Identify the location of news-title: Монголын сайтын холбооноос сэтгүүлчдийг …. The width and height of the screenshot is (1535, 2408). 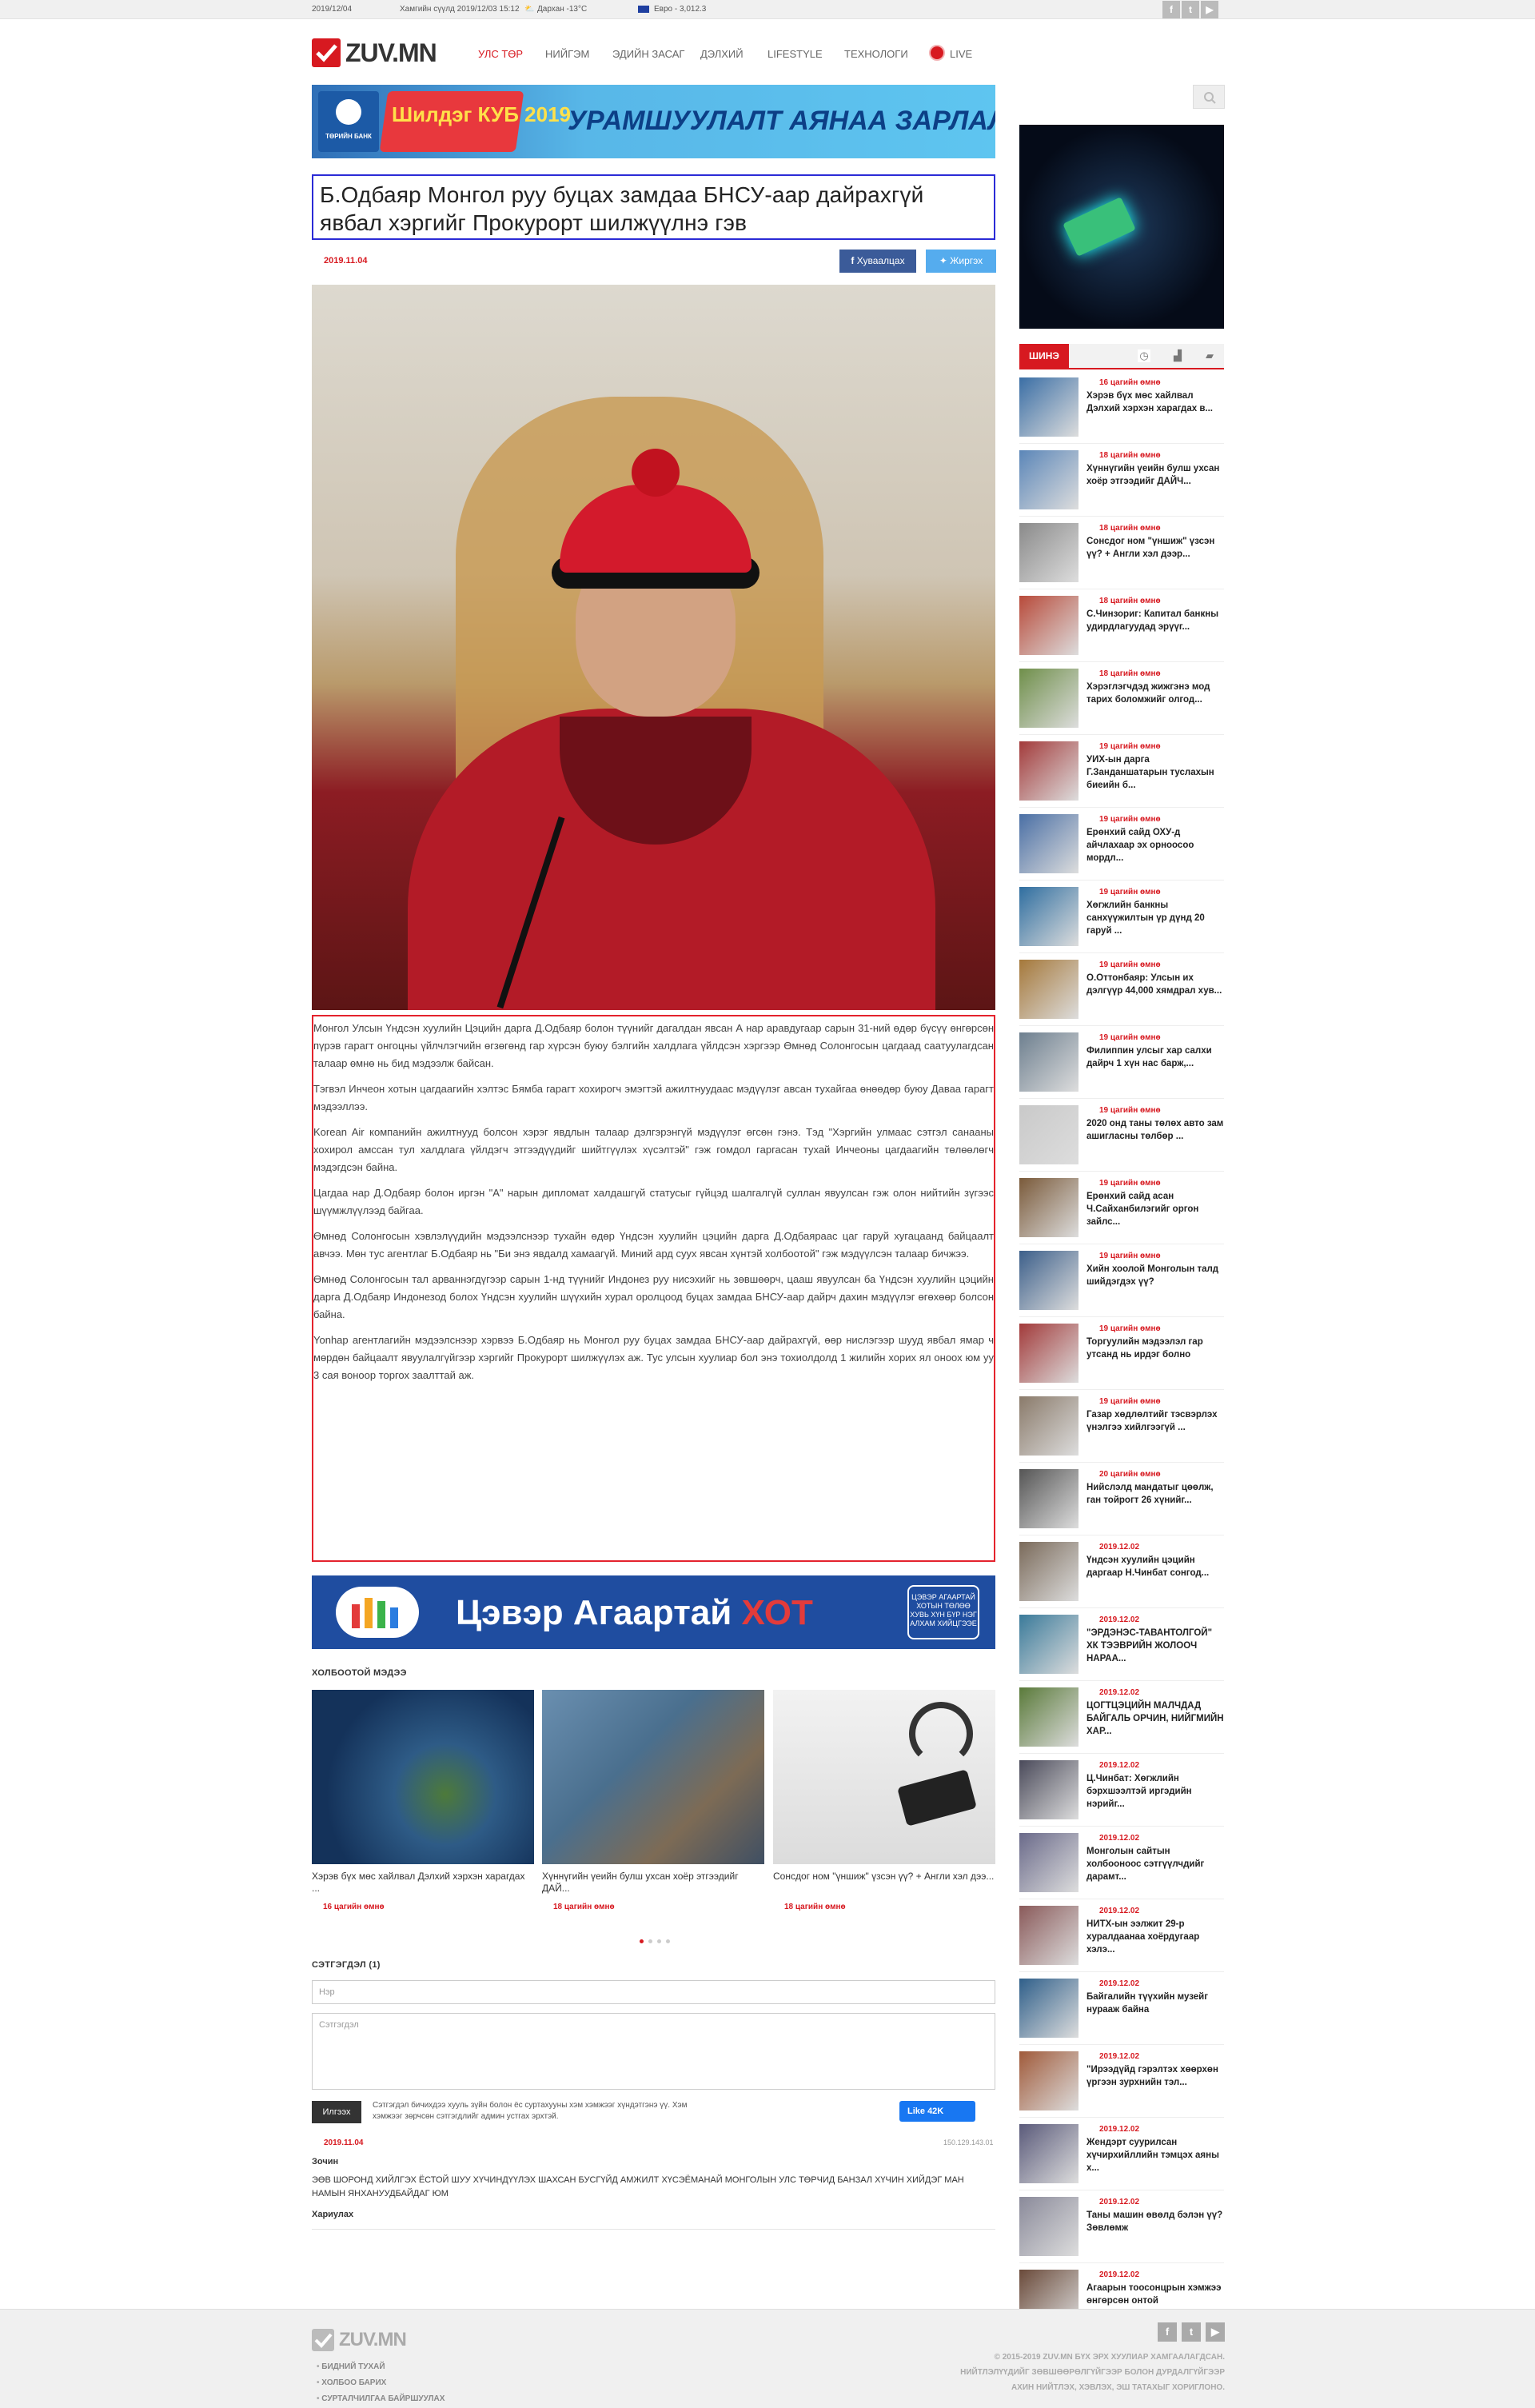
(1145, 1864).